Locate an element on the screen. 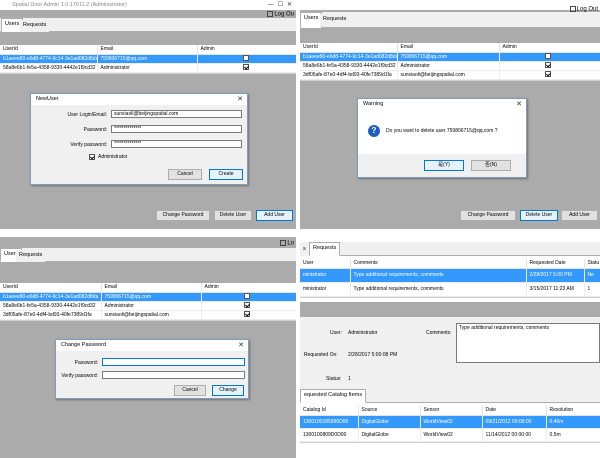  col-sensor: Sensor is located at coordinates (451, 411).